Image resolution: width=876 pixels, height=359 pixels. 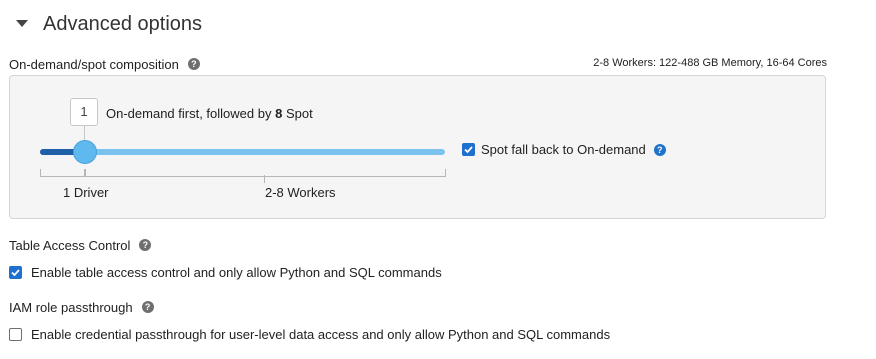 What do you see at coordinates (62, 173) in the screenshot?
I see `driver-bracket` at bounding box center [62, 173].